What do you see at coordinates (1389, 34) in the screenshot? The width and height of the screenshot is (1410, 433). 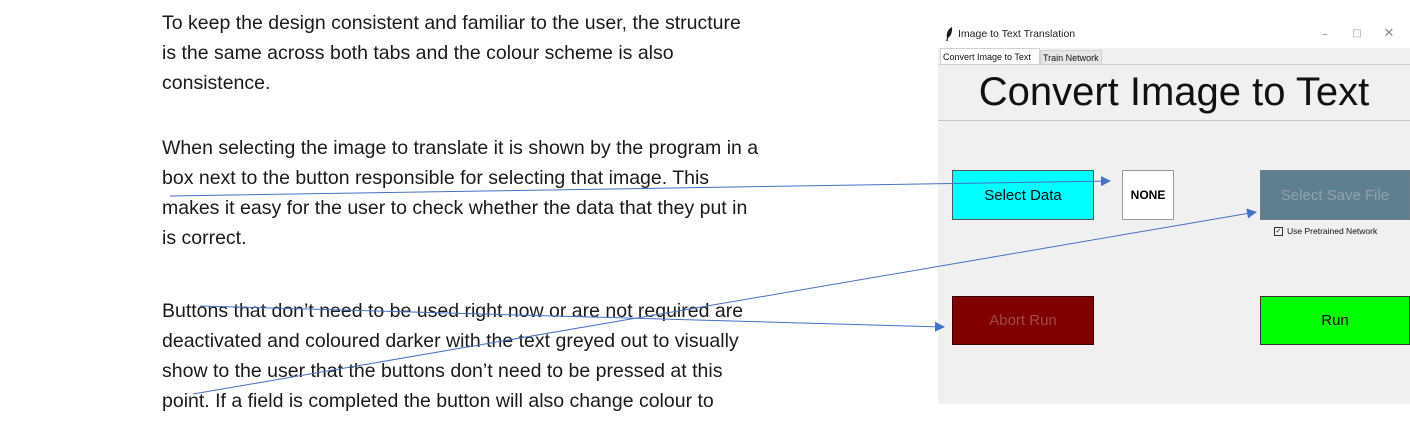 I see `close-button: ✕` at bounding box center [1389, 34].